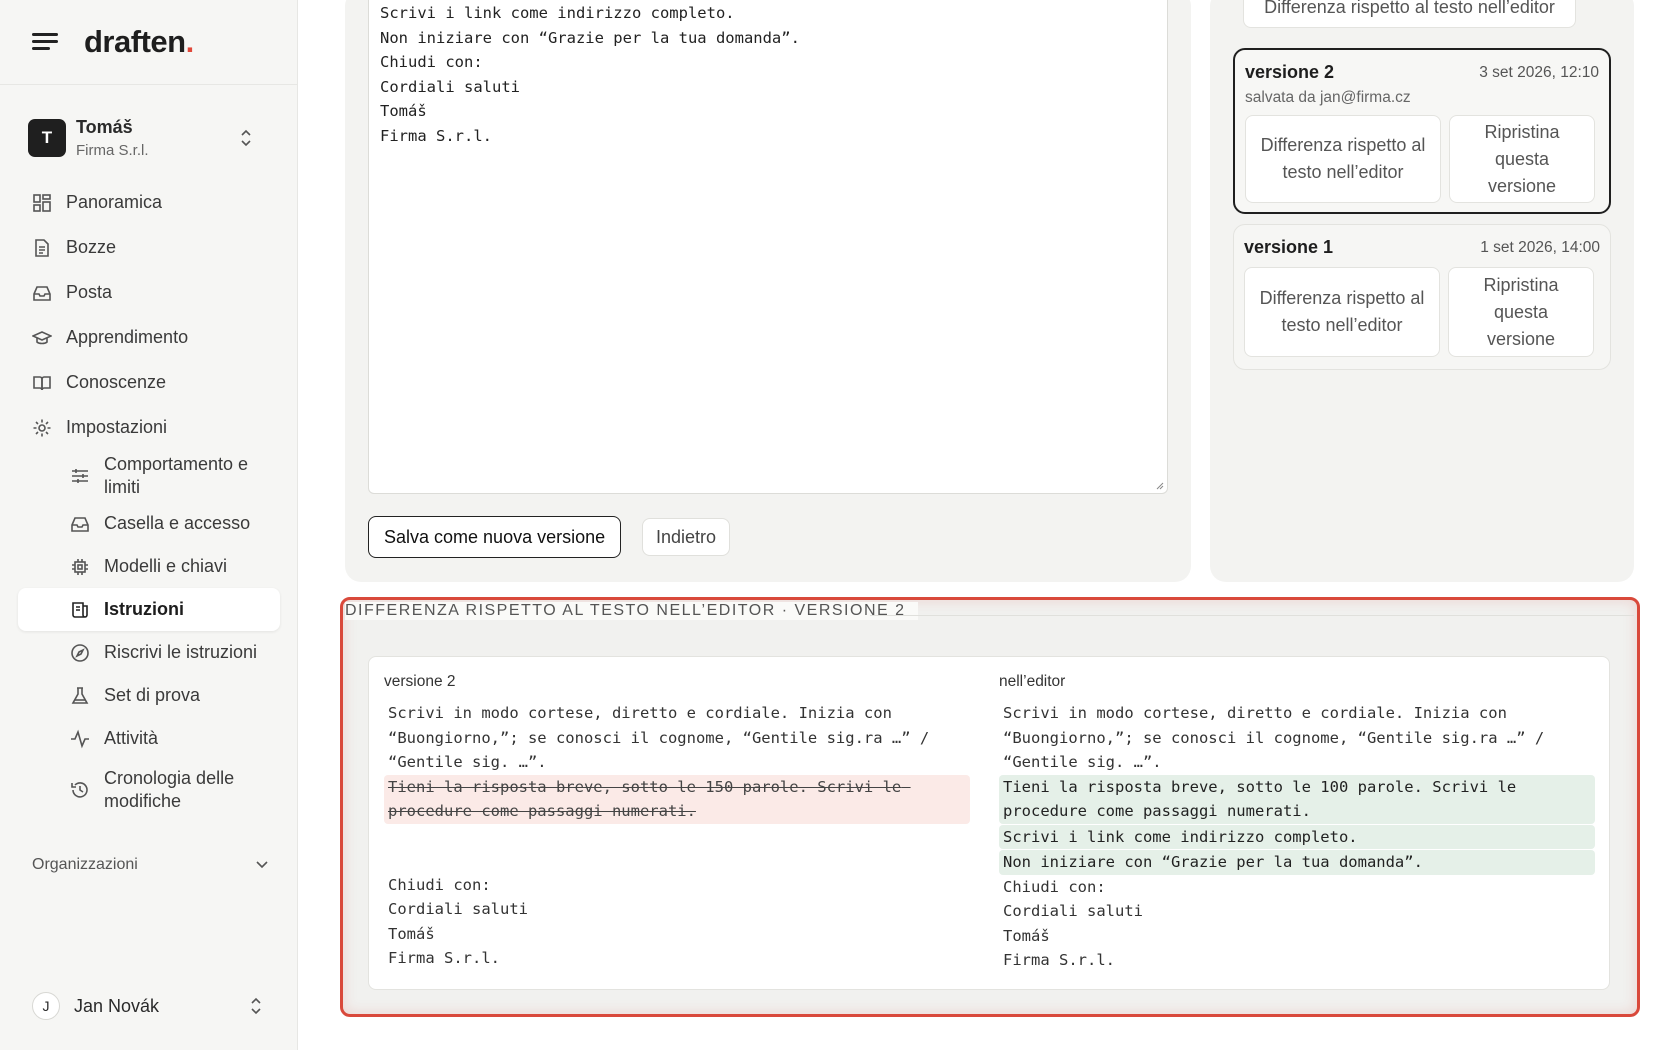 This screenshot has width=1680, height=1050. I want to click on organizations-toggle: Organizzazioni, so click(150, 865).